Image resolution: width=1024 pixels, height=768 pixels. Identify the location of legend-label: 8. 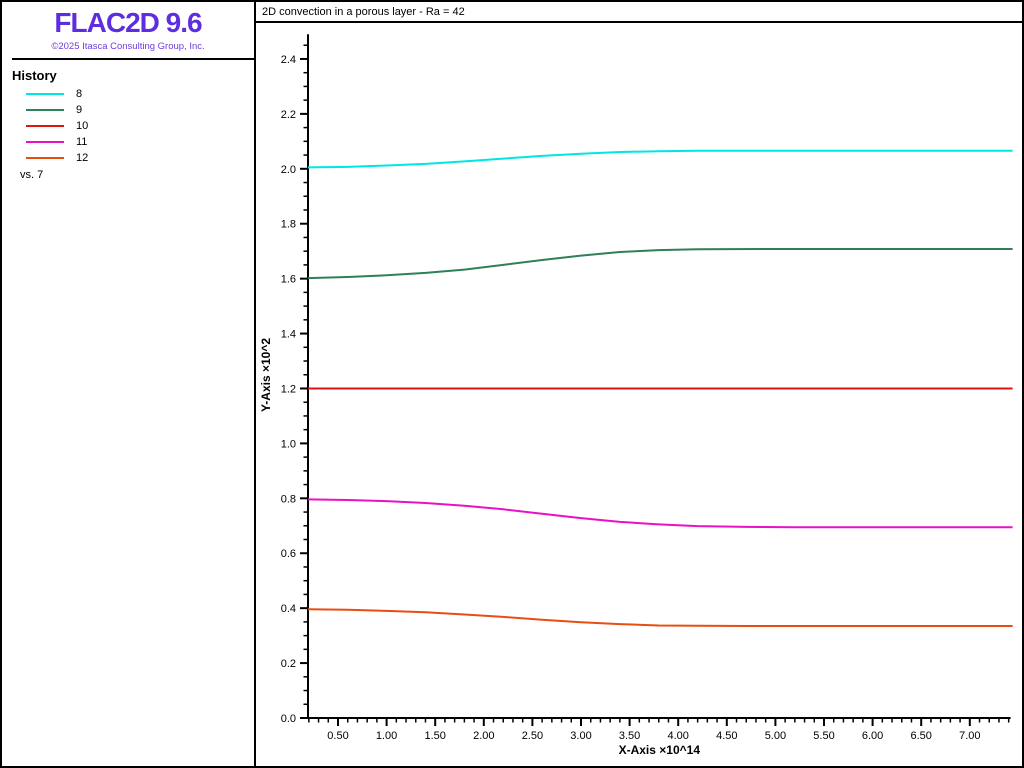
(79, 94).